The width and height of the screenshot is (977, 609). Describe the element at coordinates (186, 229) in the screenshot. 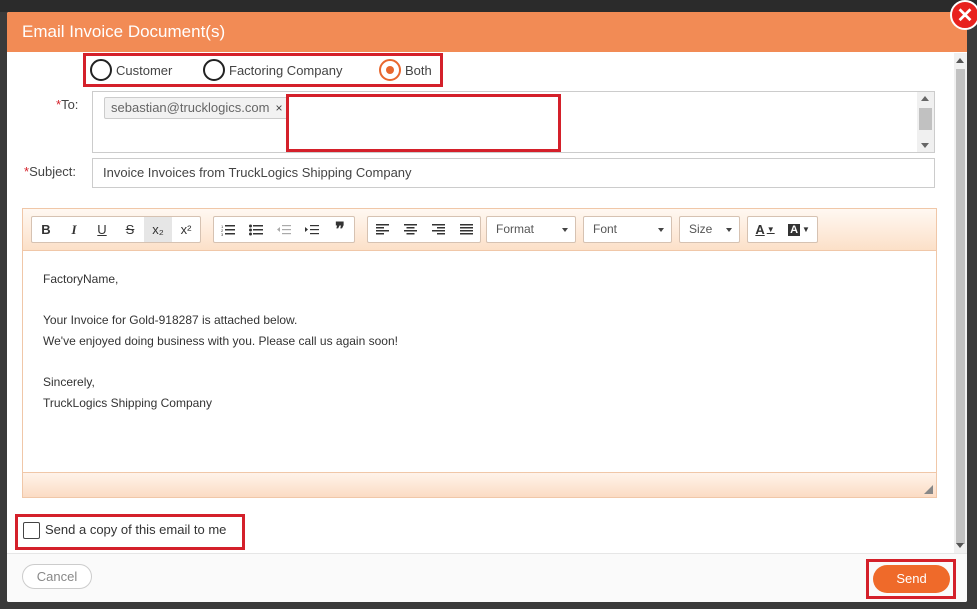

I see `superscript-button: x²` at that location.